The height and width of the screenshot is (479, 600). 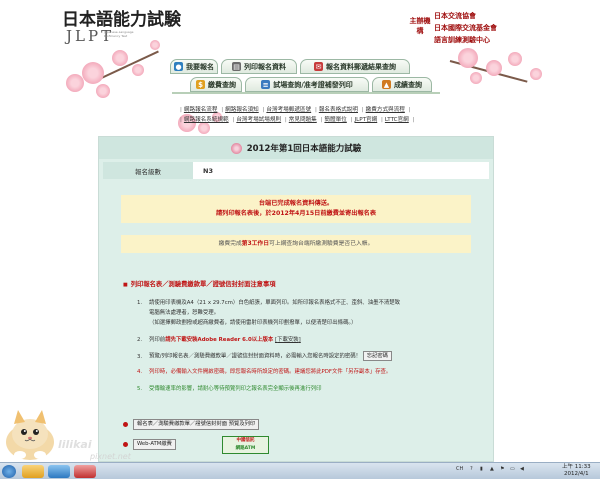 I want to click on person-icon: ●, so click(x=178, y=66).